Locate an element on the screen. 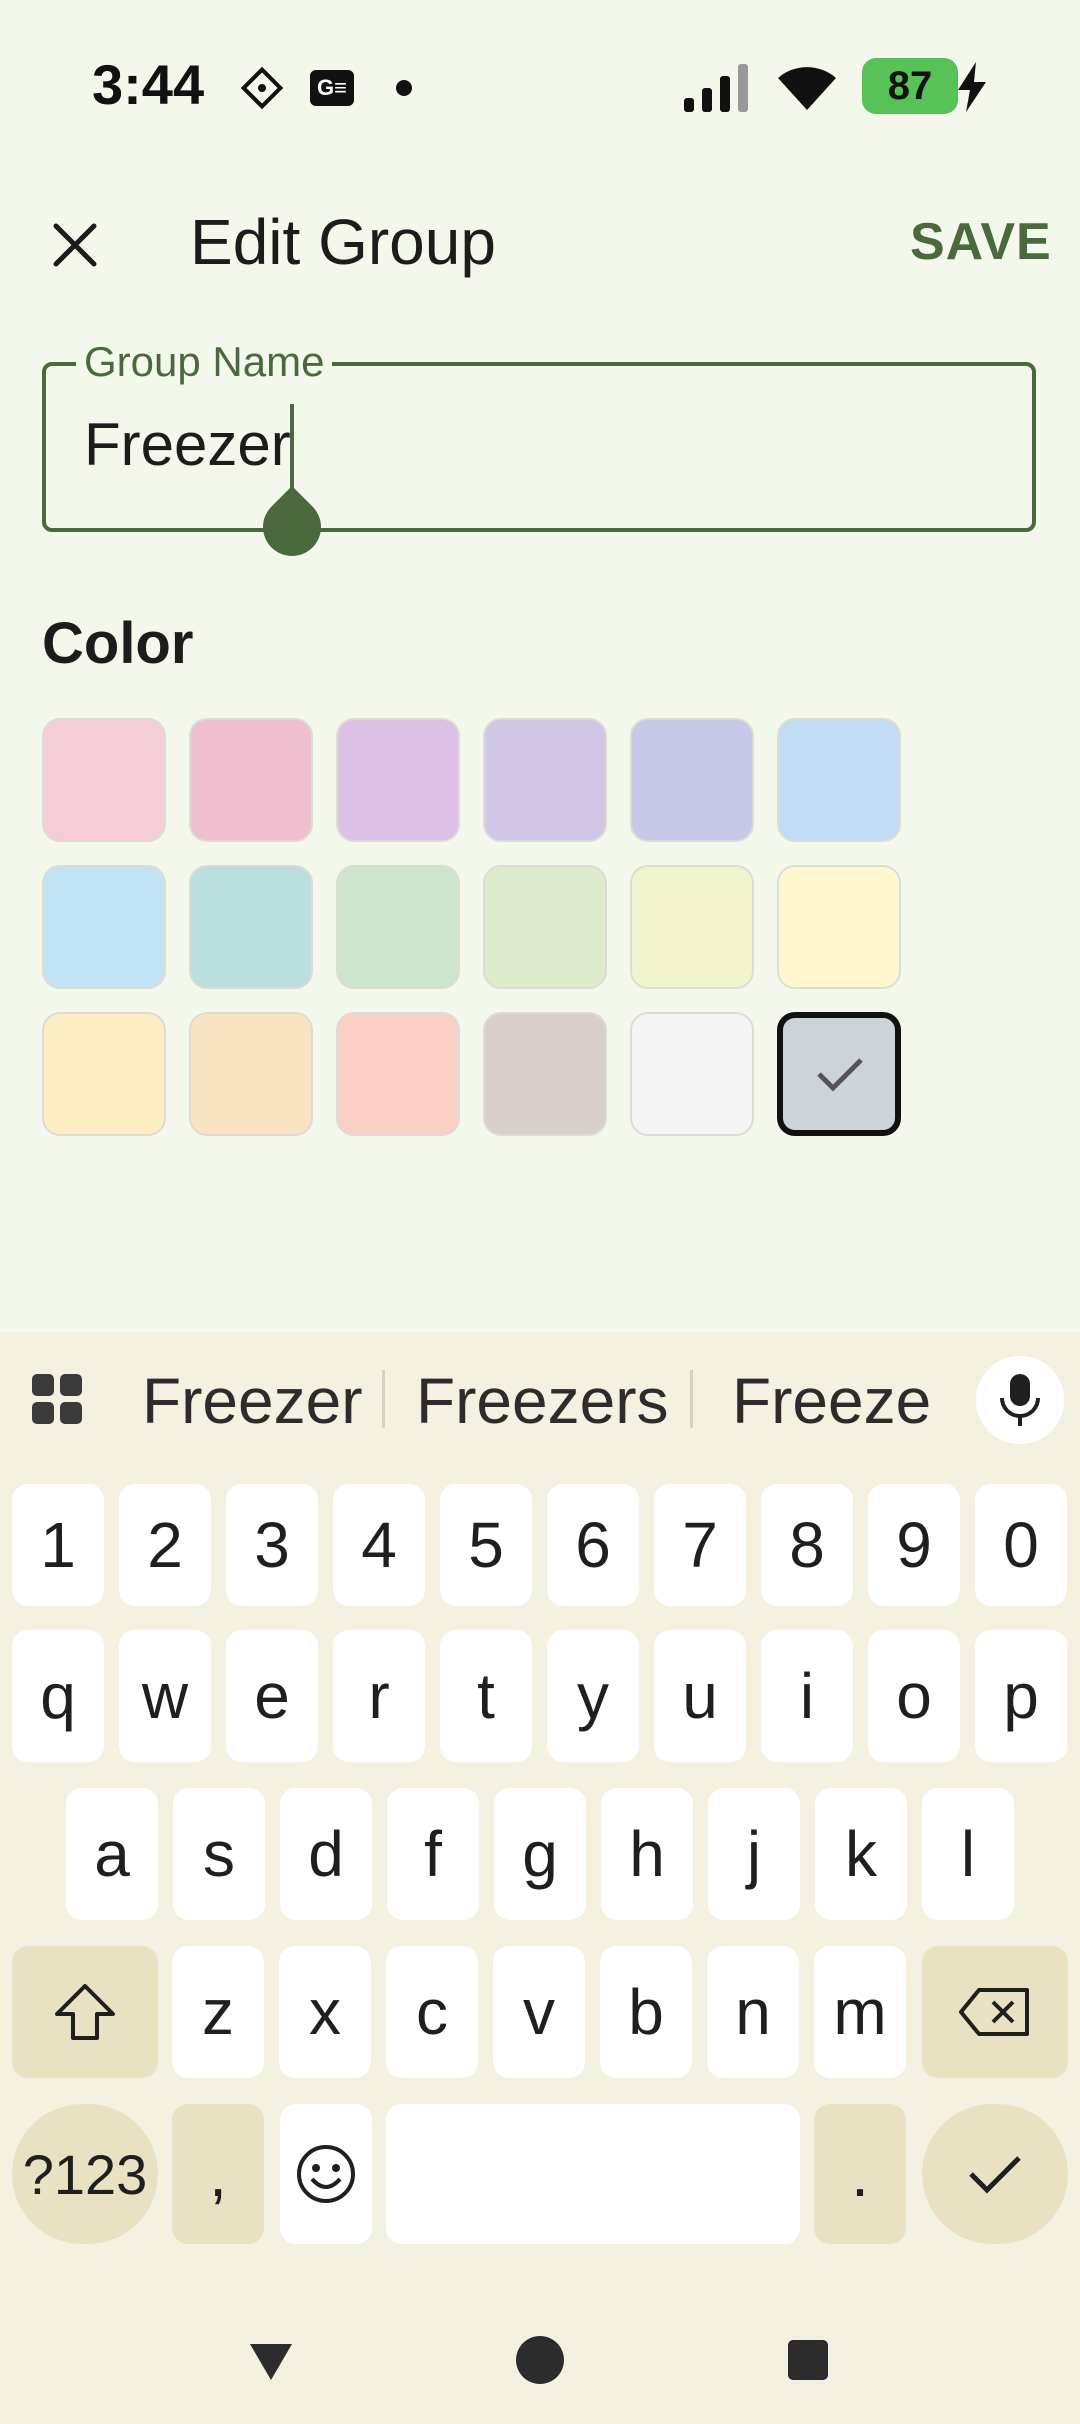 The width and height of the screenshot is (1080, 2424). key-d: d is located at coordinates (326, 1854).